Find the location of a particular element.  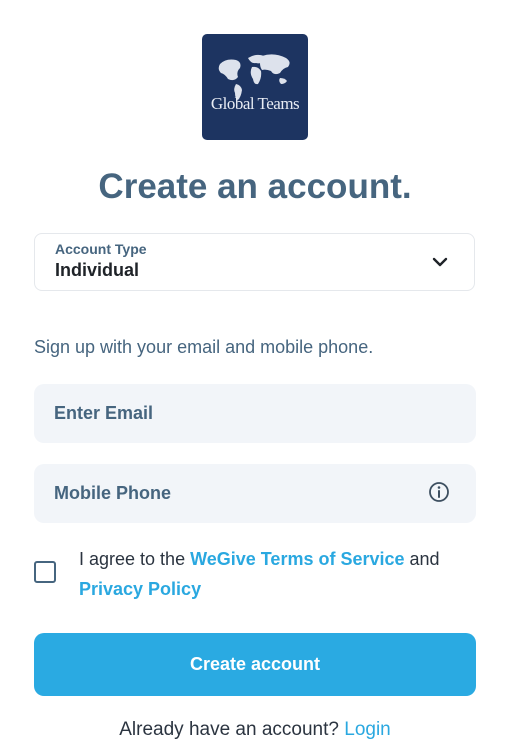

chevron-down-icon is located at coordinates (440, 262).